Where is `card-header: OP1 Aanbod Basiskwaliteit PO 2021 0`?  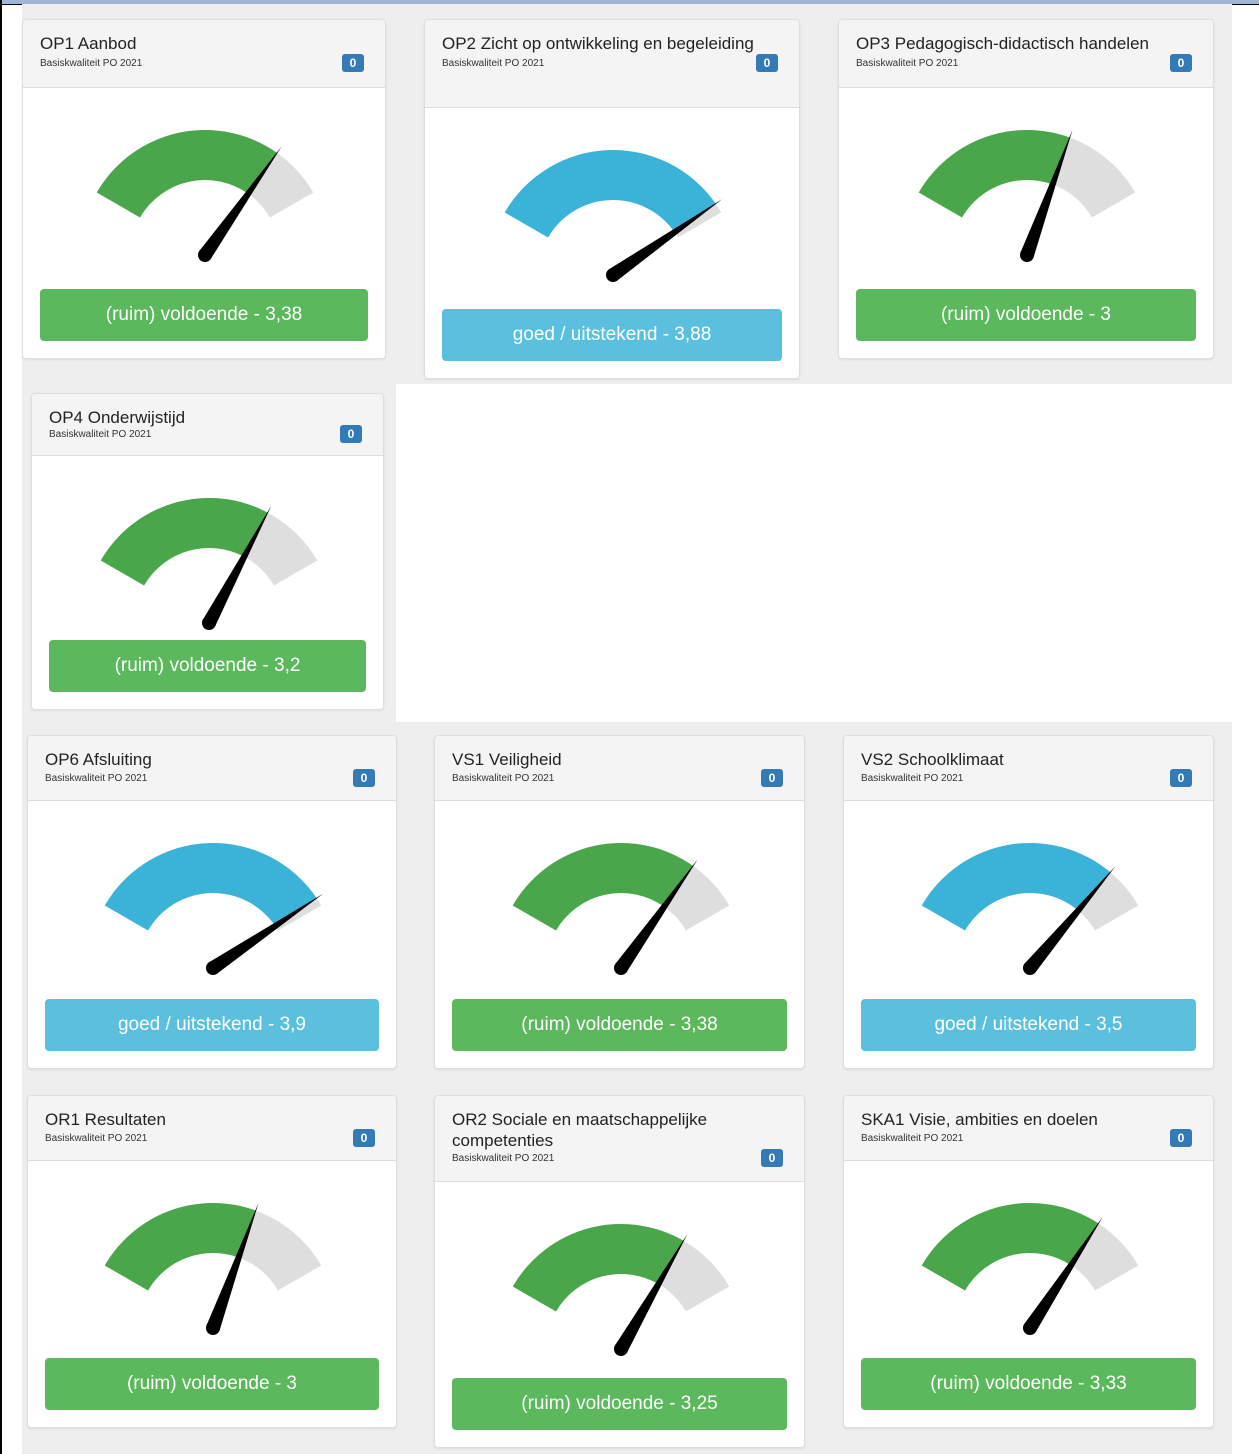 card-header: OP1 Aanbod Basiskwaliteit PO 2021 0 is located at coordinates (204, 54).